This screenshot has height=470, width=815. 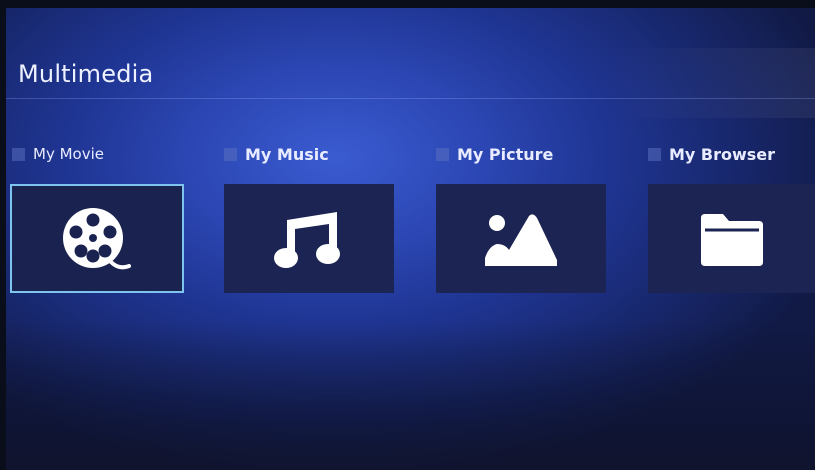 What do you see at coordinates (68, 154) in the screenshot?
I see `my-movie-label: My Movie` at bounding box center [68, 154].